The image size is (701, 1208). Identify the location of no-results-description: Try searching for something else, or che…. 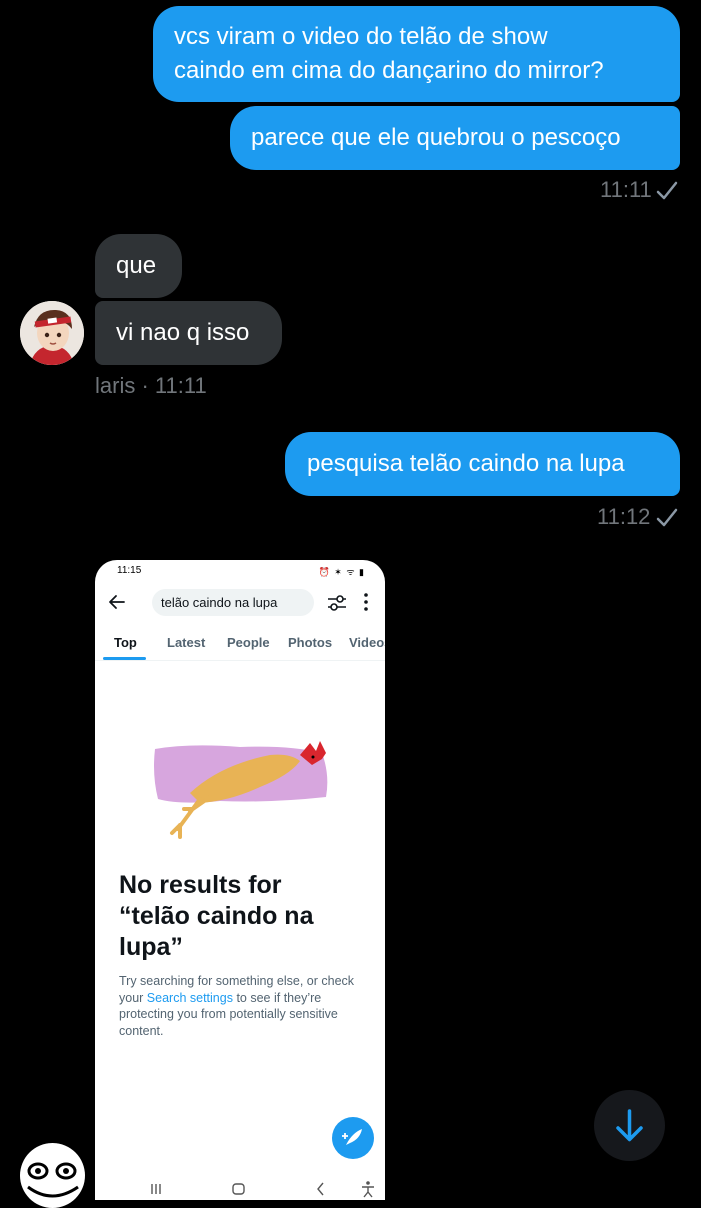
(241, 1006).